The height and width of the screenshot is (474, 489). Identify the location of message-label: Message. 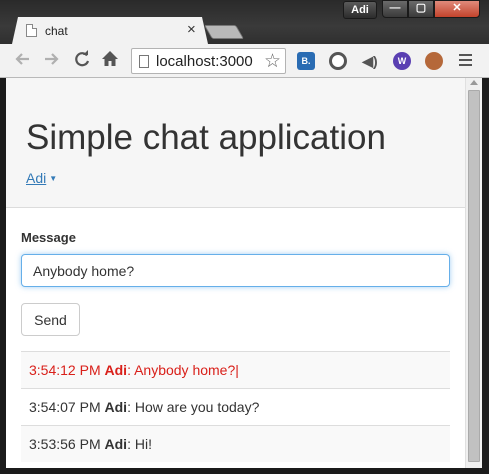
(48, 237).